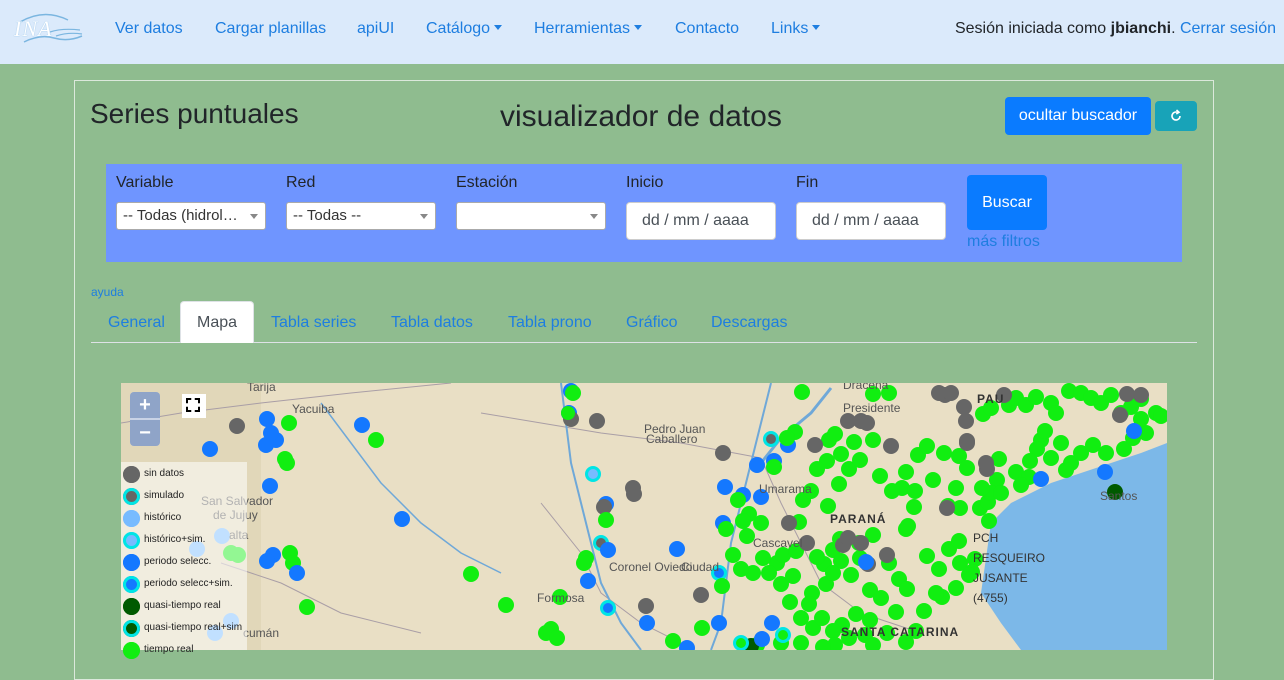  Describe the element at coordinates (145, 182) in the screenshot. I see `variable-label: Variable` at that location.